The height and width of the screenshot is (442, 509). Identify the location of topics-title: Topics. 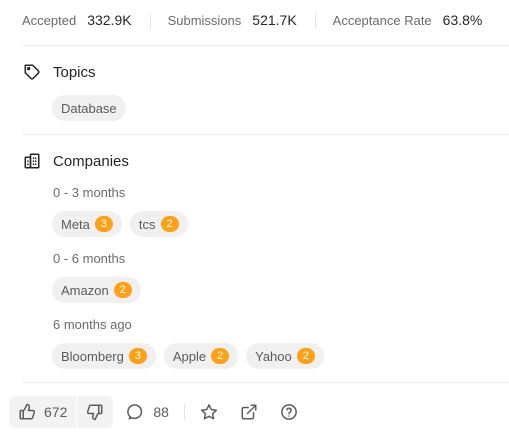
(74, 72).